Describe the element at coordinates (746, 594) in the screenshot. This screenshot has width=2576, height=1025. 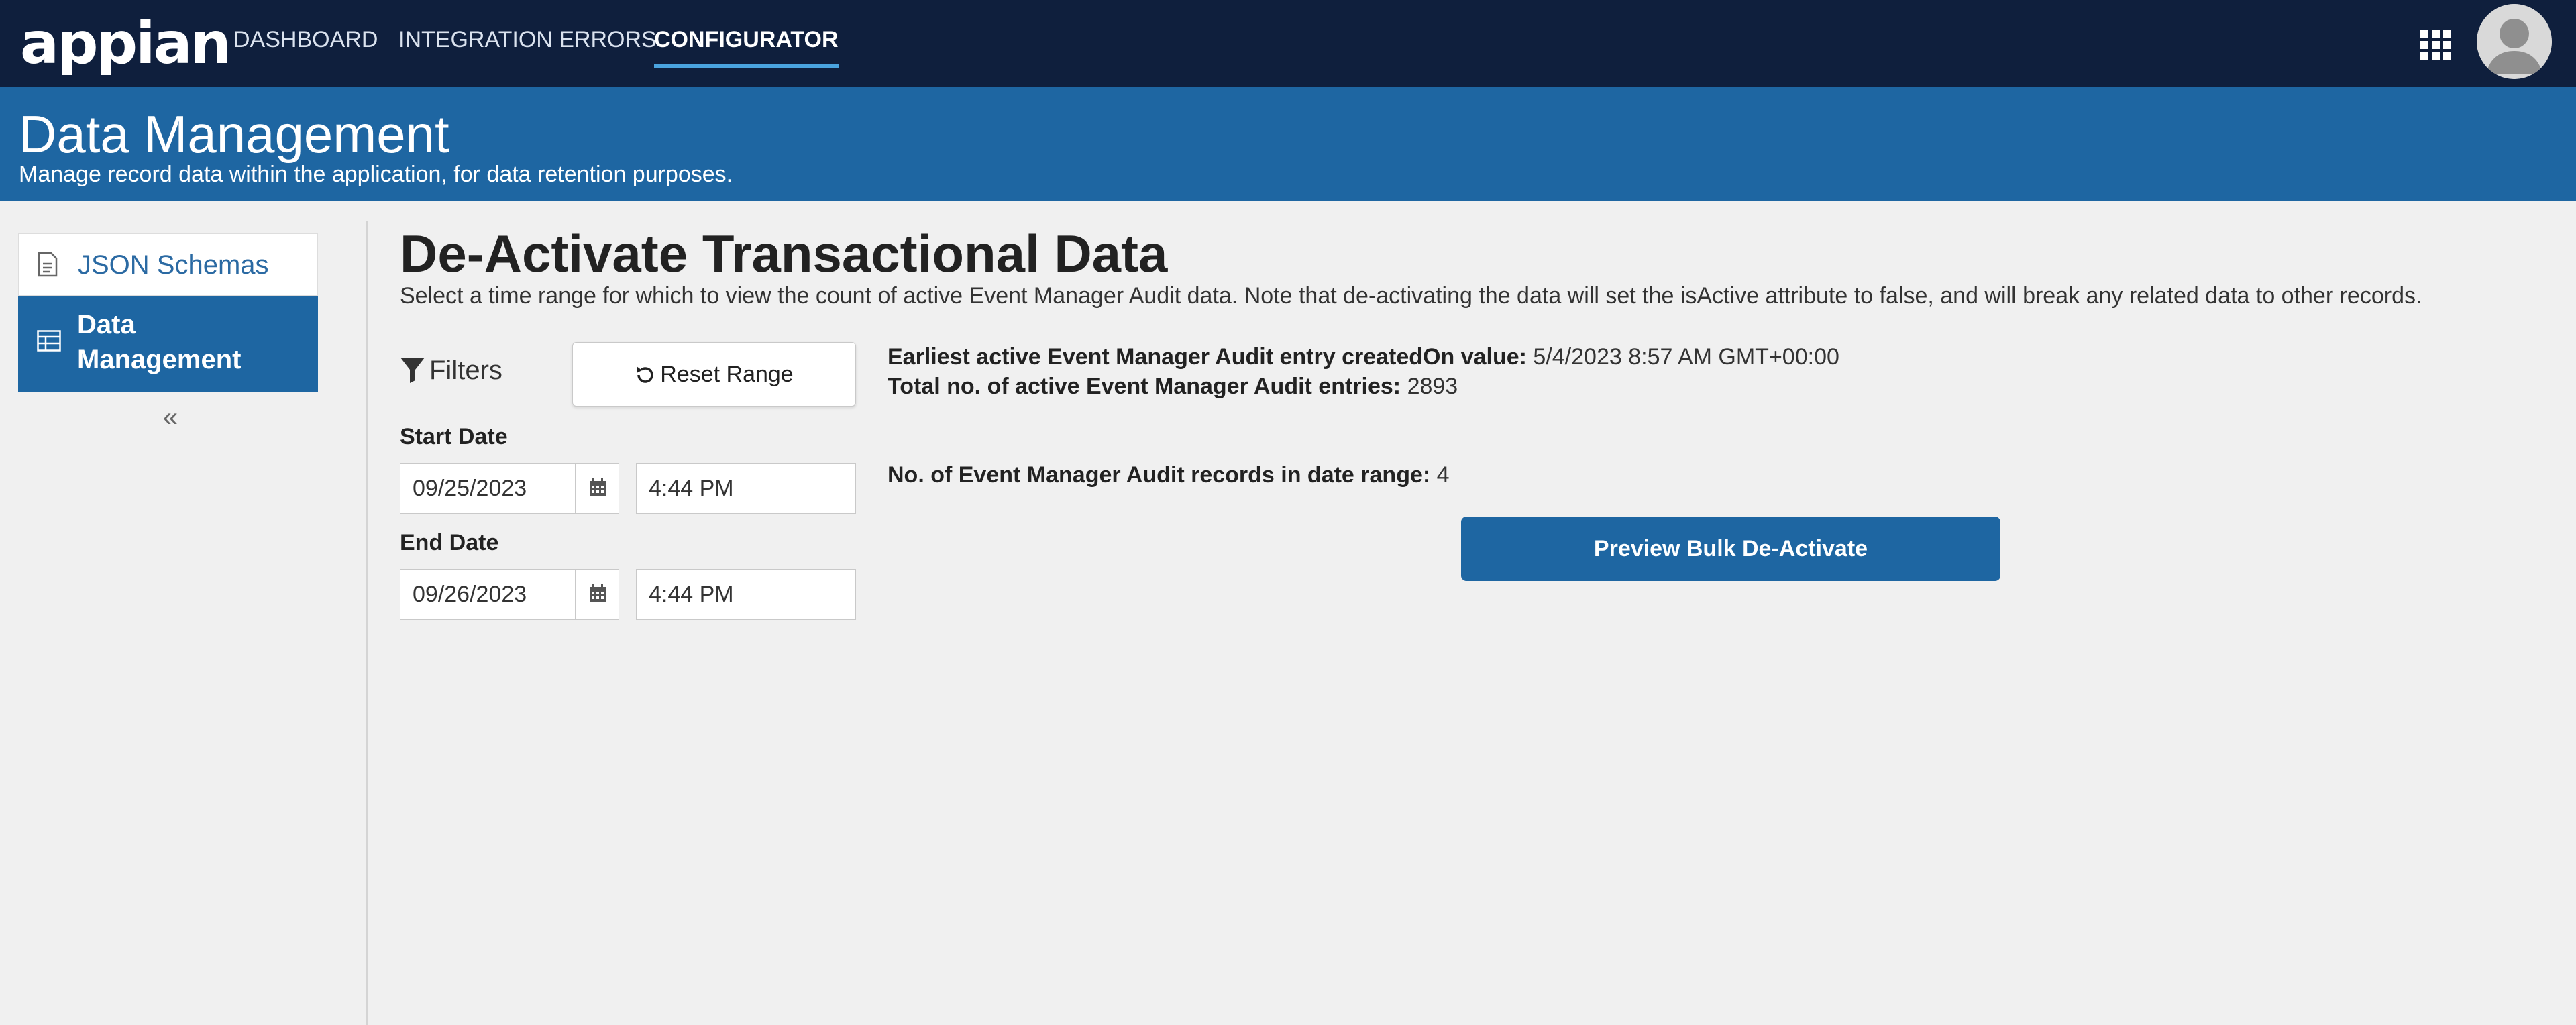
I see `end-time-input: 4:44 PM` at that location.